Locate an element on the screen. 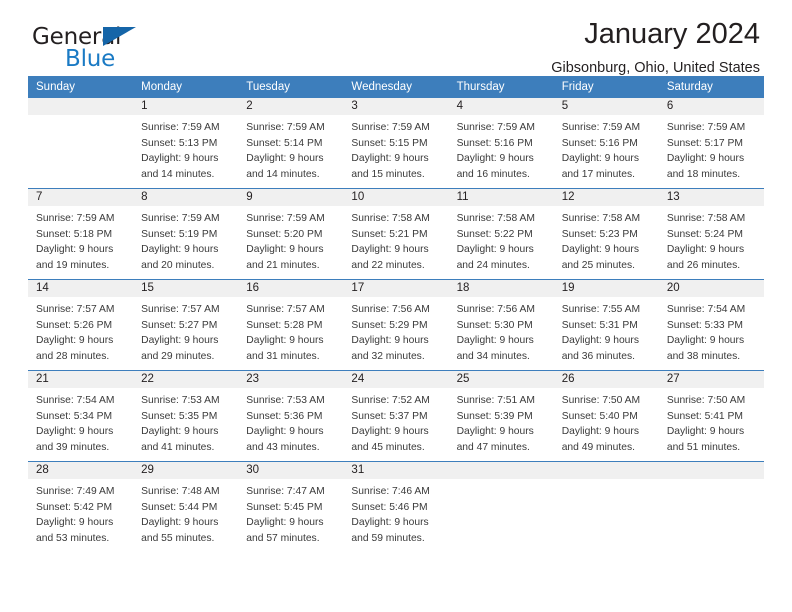  day-number: 2 is located at coordinates (291, 106).